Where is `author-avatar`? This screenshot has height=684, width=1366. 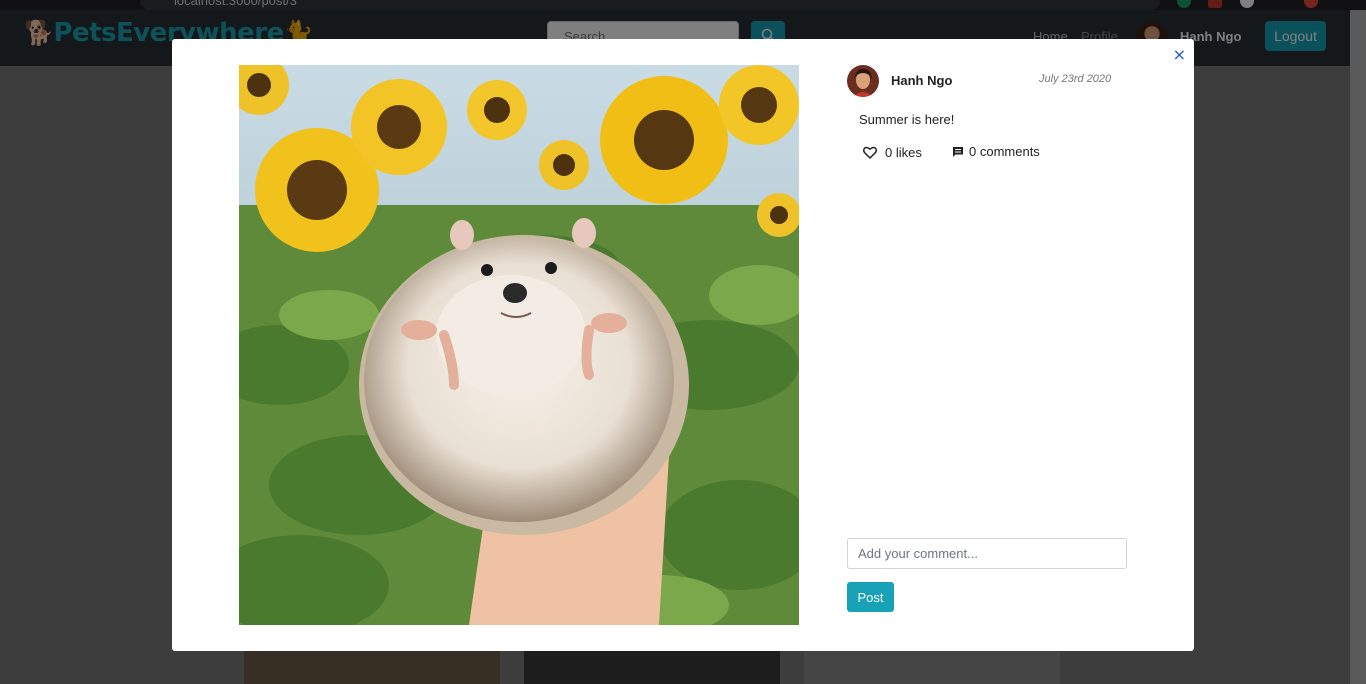 author-avatar is located at coordinates (863, 81).